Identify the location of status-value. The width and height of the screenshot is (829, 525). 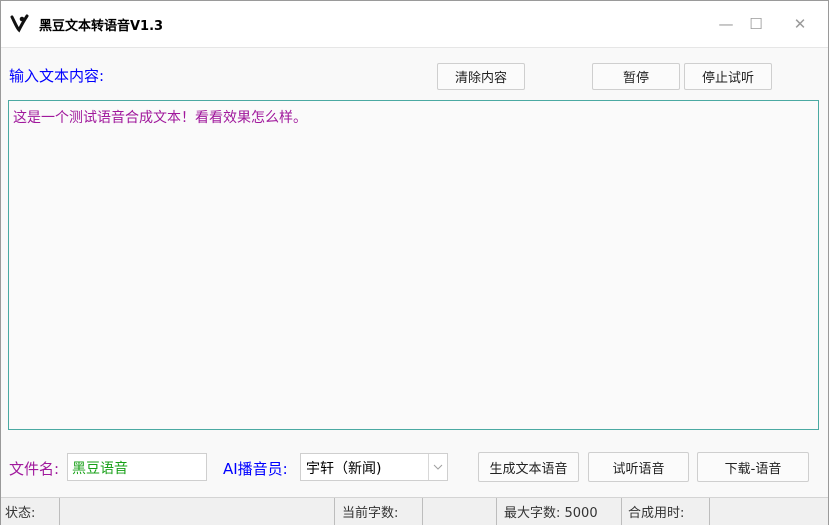
(197, 511).